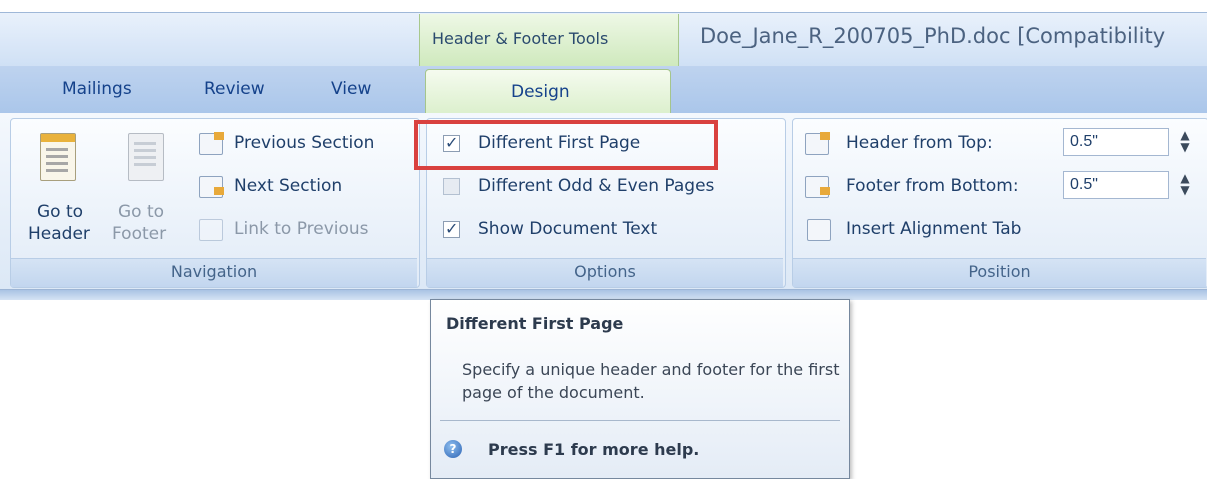  I want to click on tooltip-help-text: Press F1 for more help., so click(594, 449).